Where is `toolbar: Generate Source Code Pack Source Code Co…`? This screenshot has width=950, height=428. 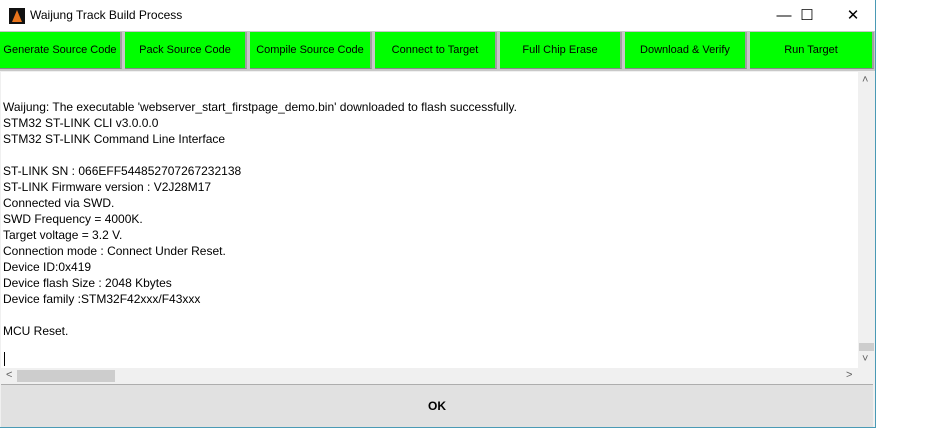
toolbar: Generate Source Code Pack Source Code Co… is located at coordinates (437, 51).